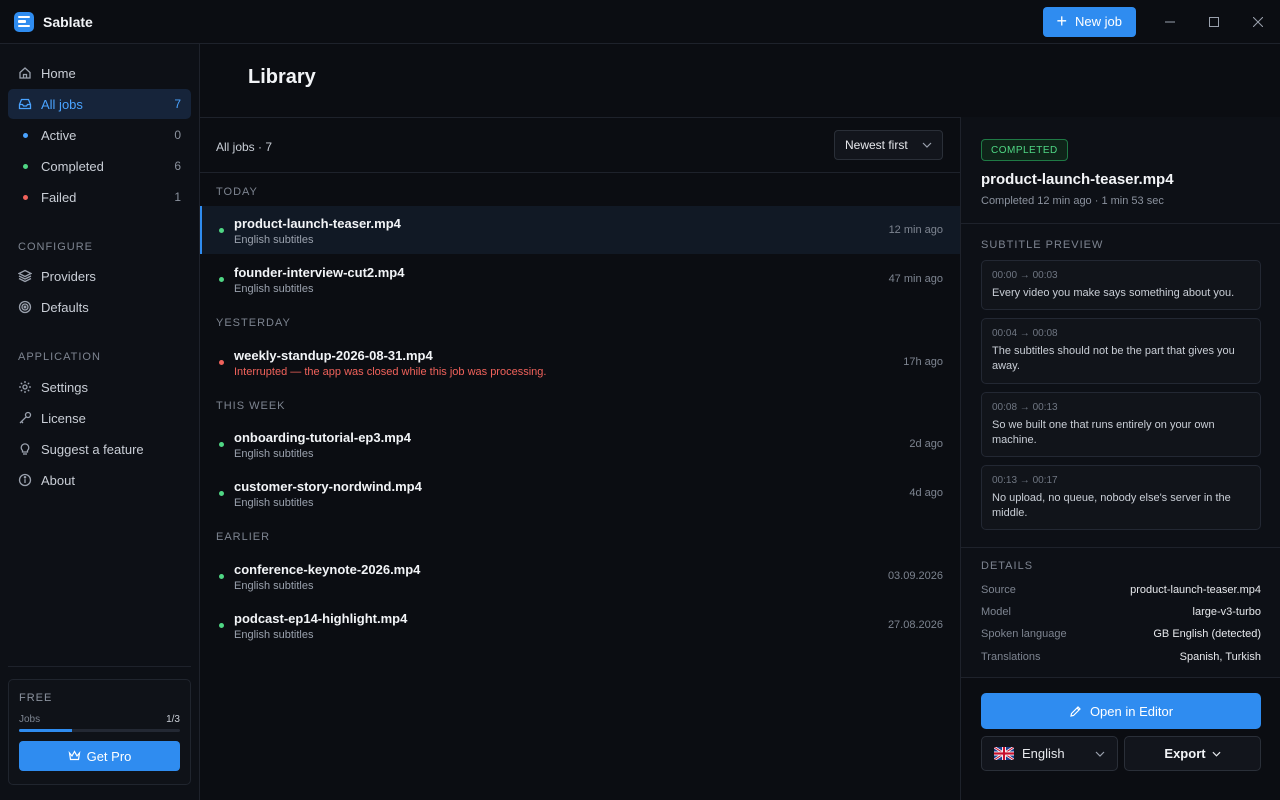 Image resolution: width=1280 pixels, height=800 pixels. Describe the element at coordinates (72, 166) in the screenshot. I see `sidebar-item-label: Completed` at that location.